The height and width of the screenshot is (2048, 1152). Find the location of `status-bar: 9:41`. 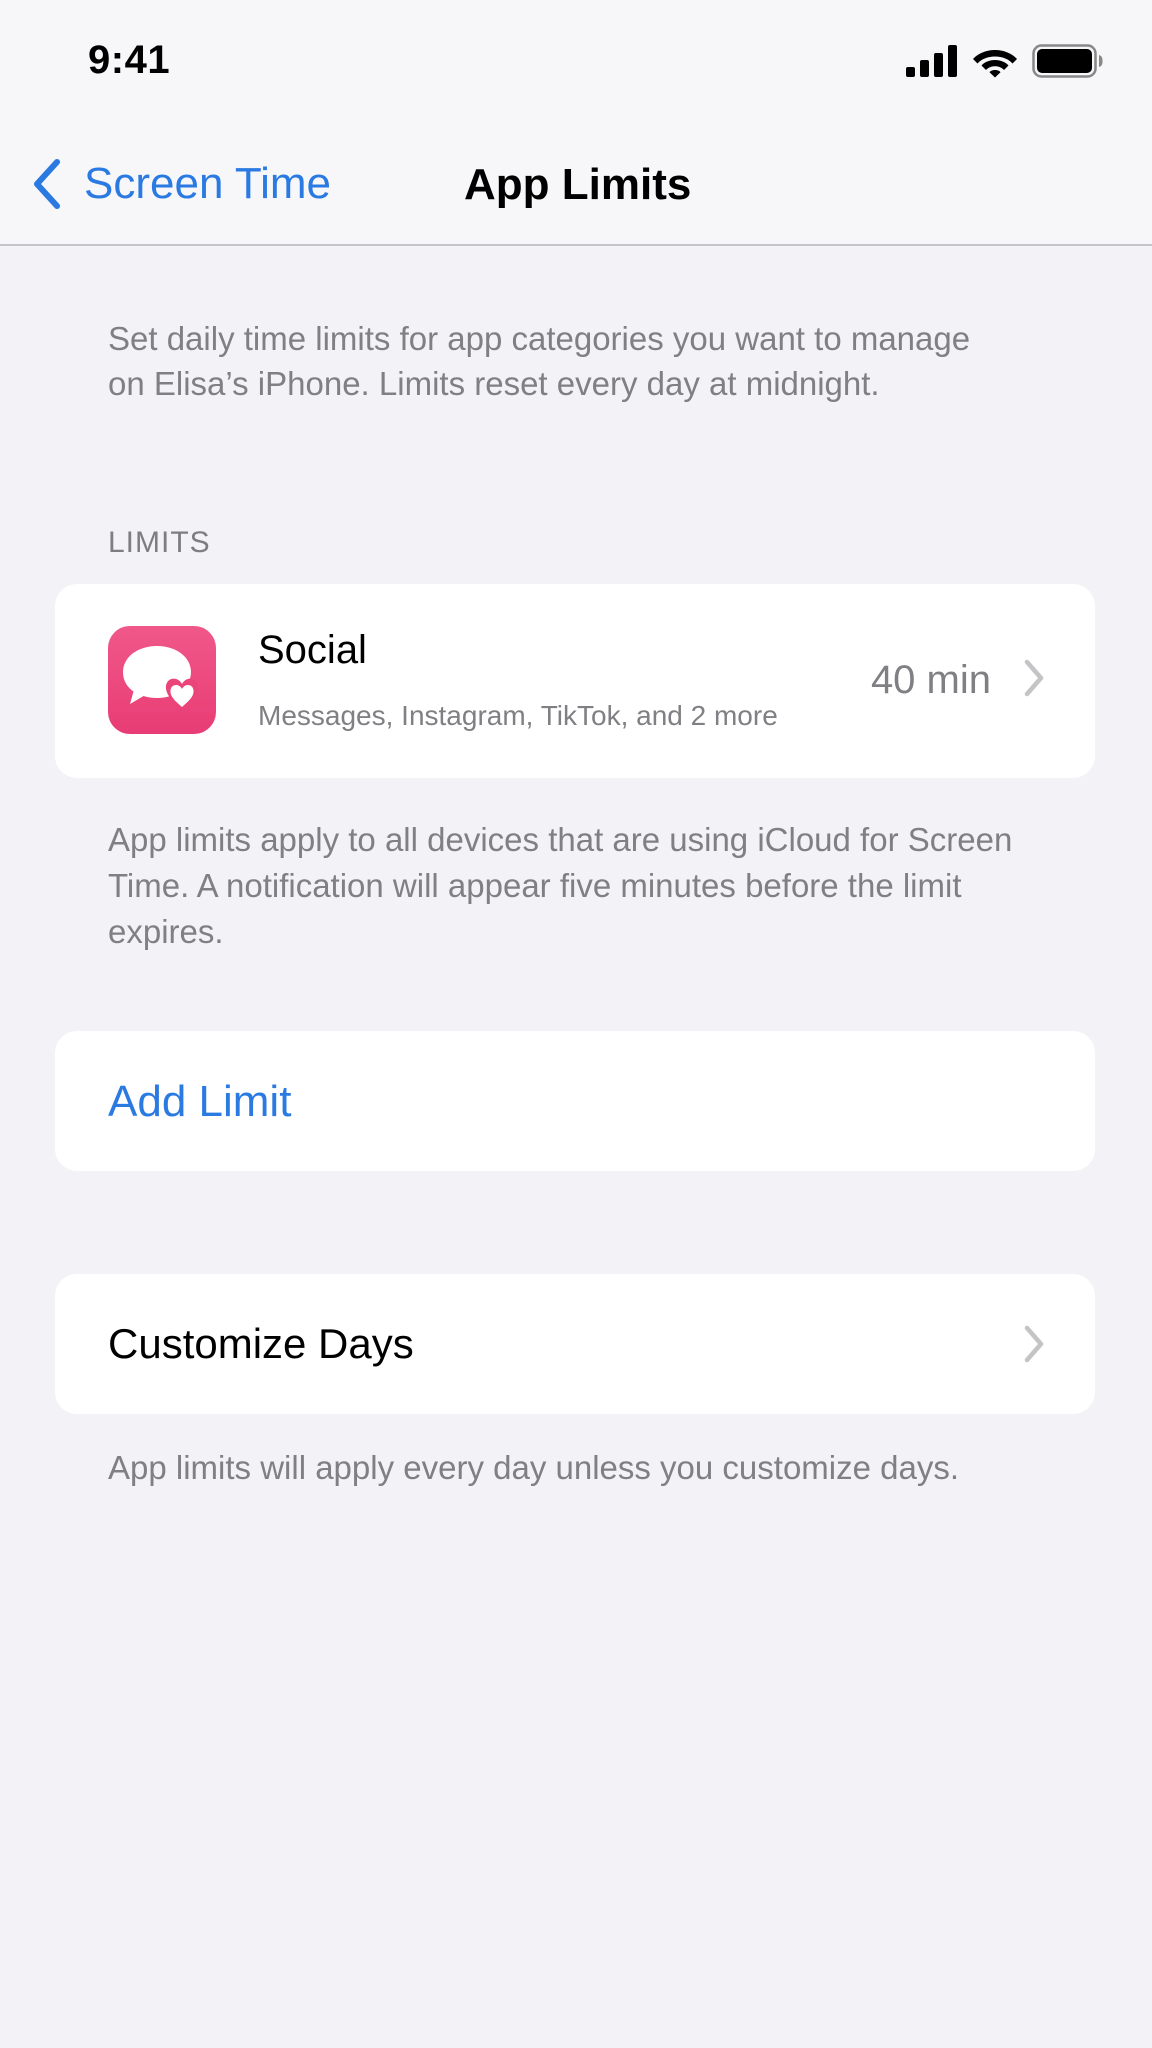

status-bar: 9:41 is located at coordinates (576, 60).